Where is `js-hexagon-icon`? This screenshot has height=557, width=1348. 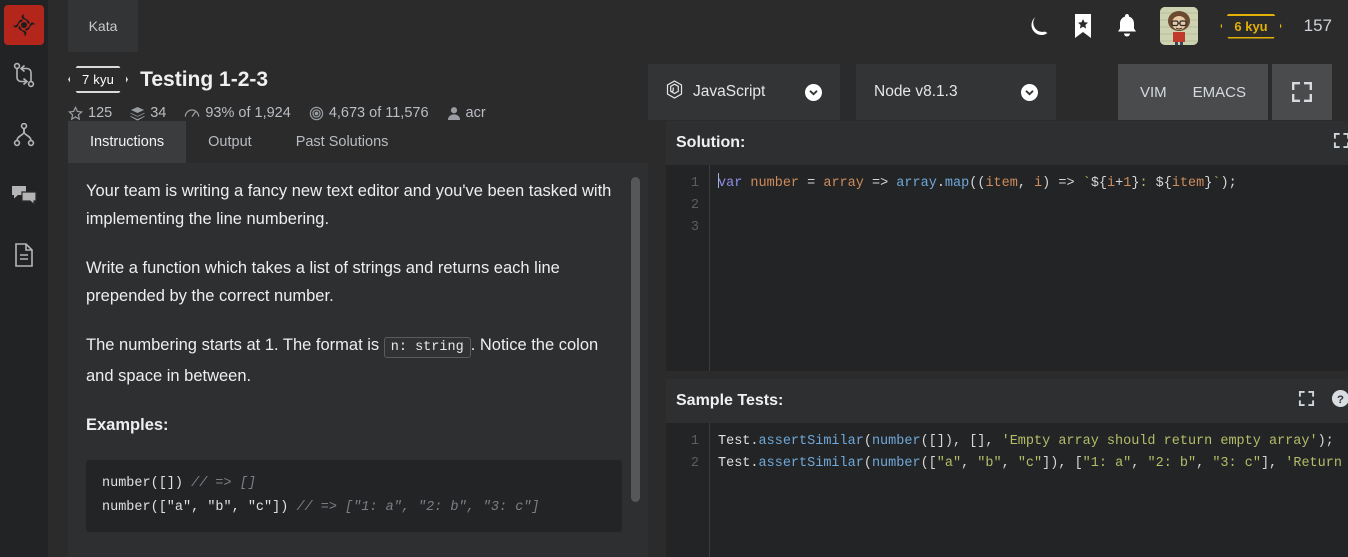 js-hexagon-icon is located at coordinates (674, 92).